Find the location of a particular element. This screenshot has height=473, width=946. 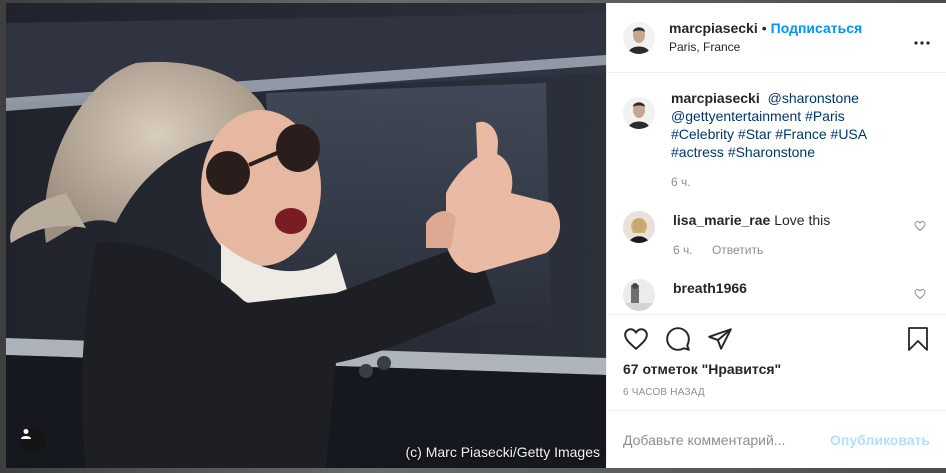

post-location: Paris, France is located at coordinates (765, 47).